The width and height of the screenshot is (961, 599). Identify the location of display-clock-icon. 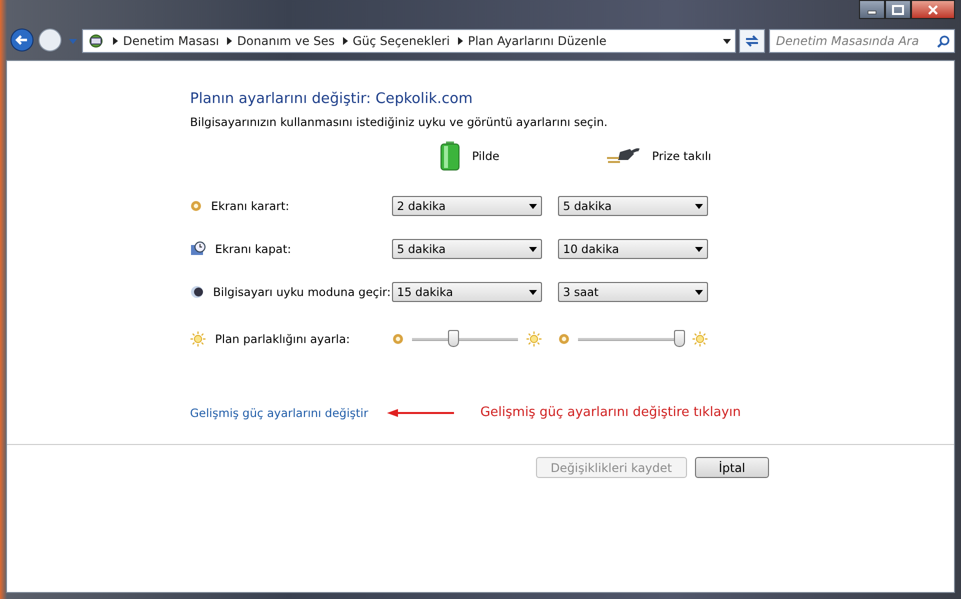
(198, 249).